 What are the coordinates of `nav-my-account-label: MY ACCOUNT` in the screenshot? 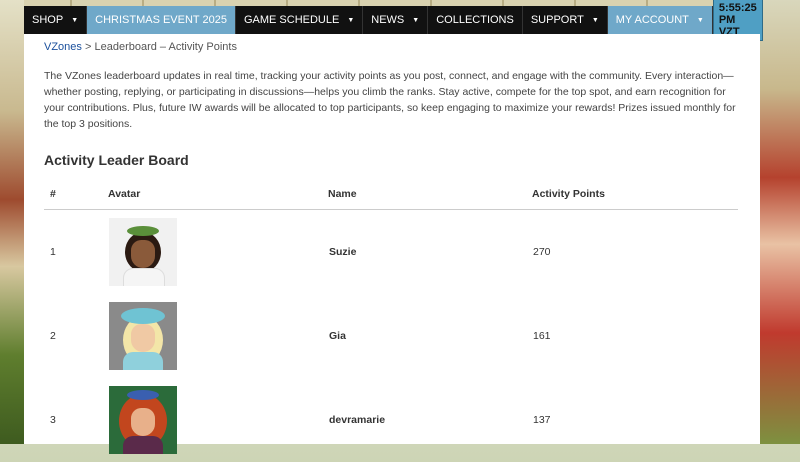 It's located at (652, 20).